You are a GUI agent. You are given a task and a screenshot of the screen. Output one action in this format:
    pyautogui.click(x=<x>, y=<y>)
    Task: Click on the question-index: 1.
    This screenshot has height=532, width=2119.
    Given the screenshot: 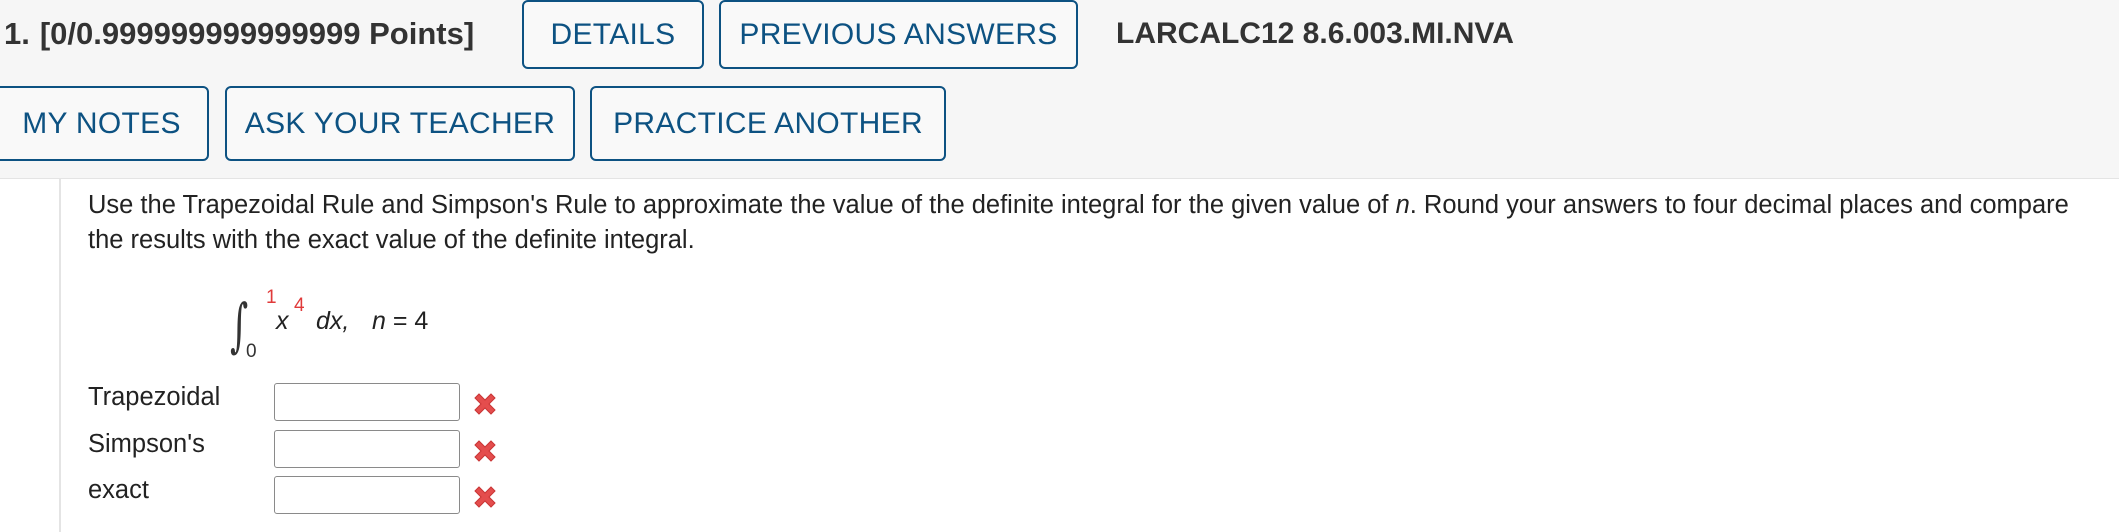 What is the action you would take?
    pyautogui.click(x=17, y=33)
    